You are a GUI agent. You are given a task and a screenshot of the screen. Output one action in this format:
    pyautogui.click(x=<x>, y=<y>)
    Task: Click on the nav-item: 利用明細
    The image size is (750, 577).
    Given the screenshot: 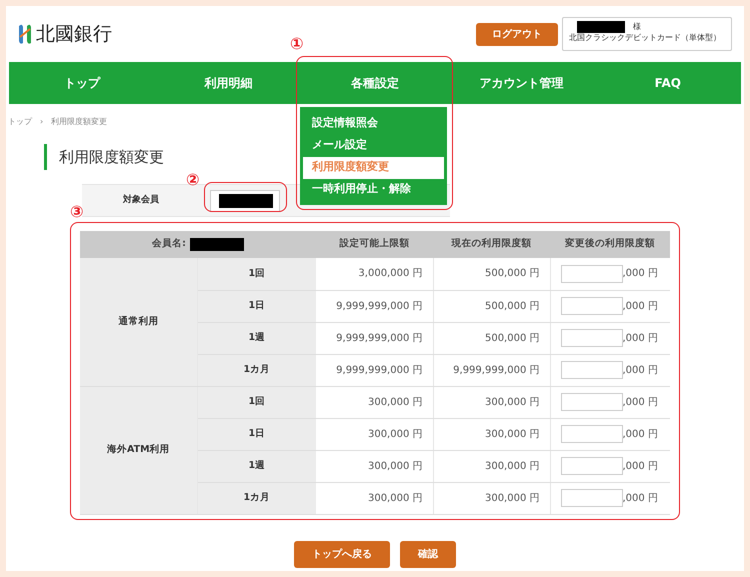 What is the action you would take?
    pyautogui.click(x=228, y=83)
    